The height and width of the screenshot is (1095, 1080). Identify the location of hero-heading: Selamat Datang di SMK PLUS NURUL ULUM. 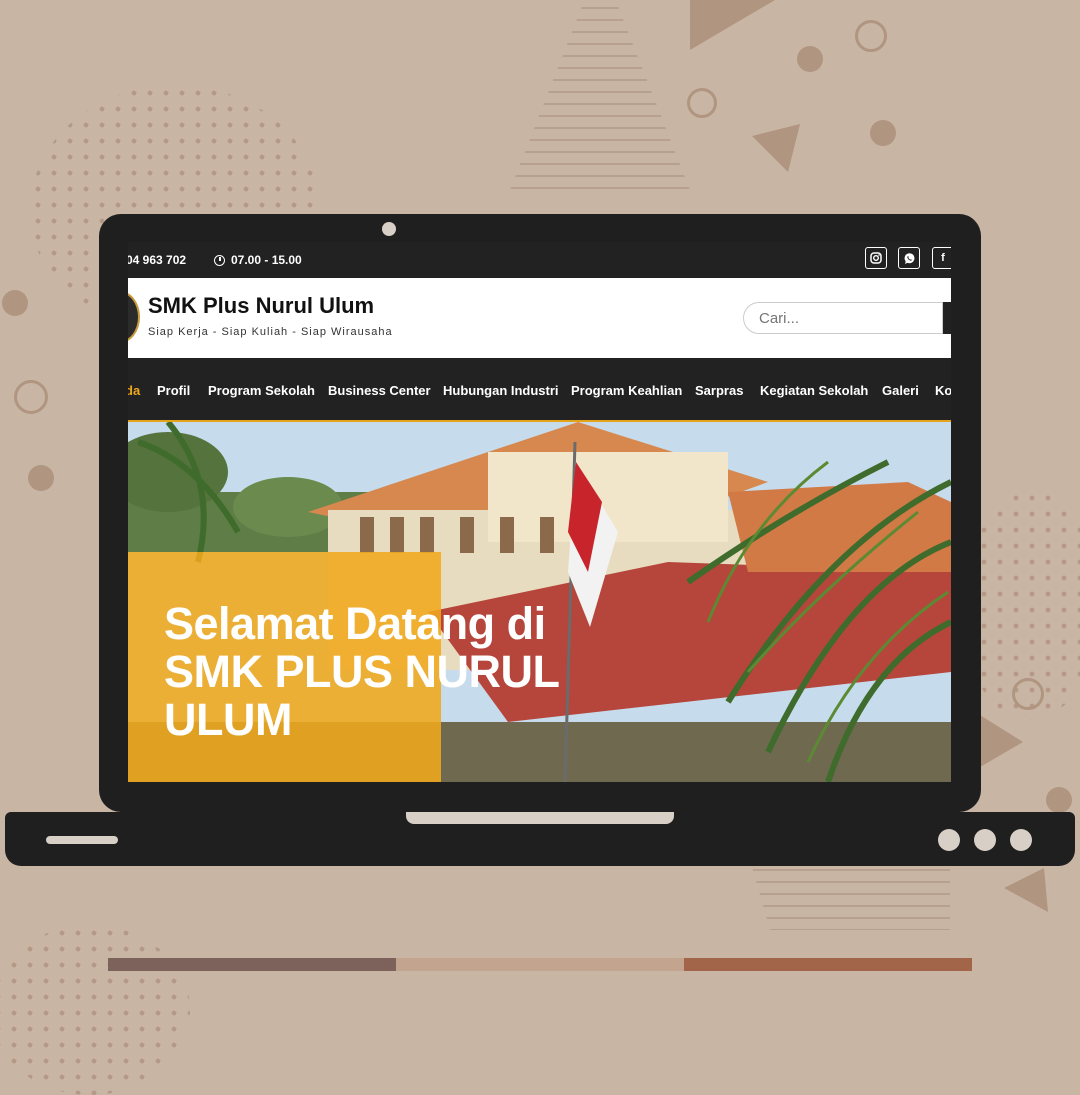
(362, 672).